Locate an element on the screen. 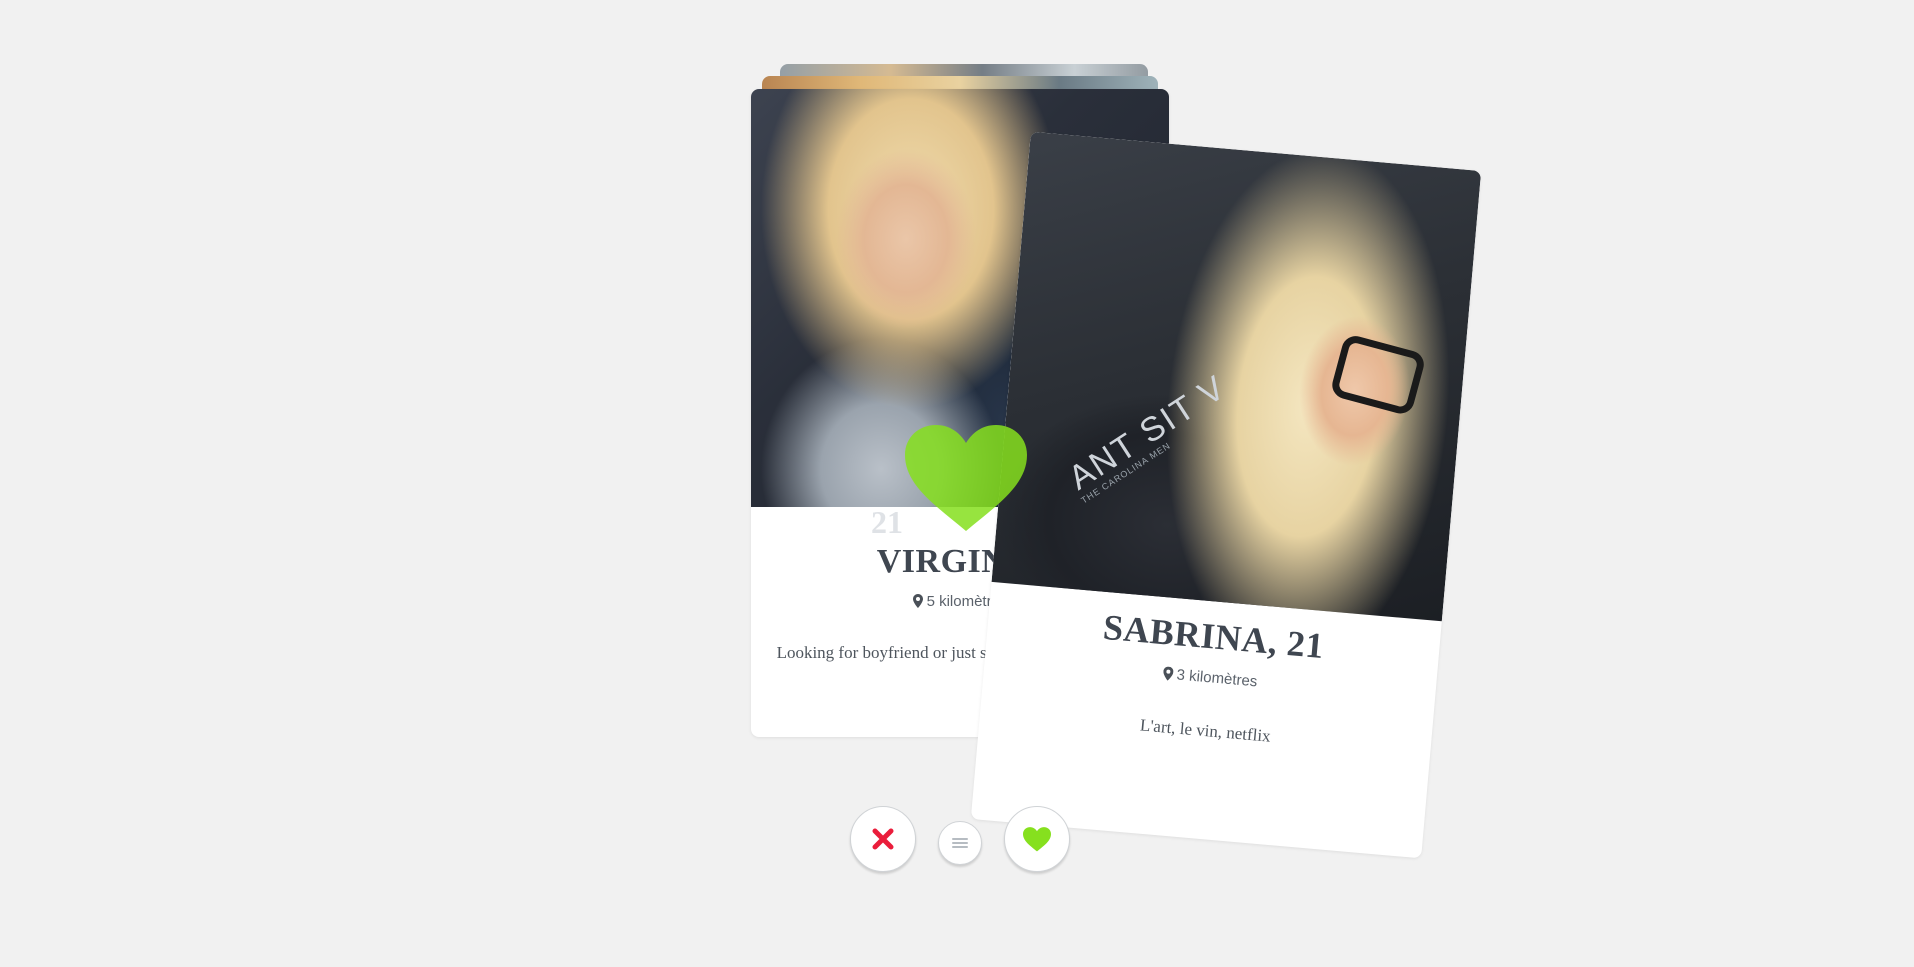 Image resolution: width=1914 pixels, height=967 pixels. profile-bio: L'art, le vin, netflix is located at coordinates (1205, 730).